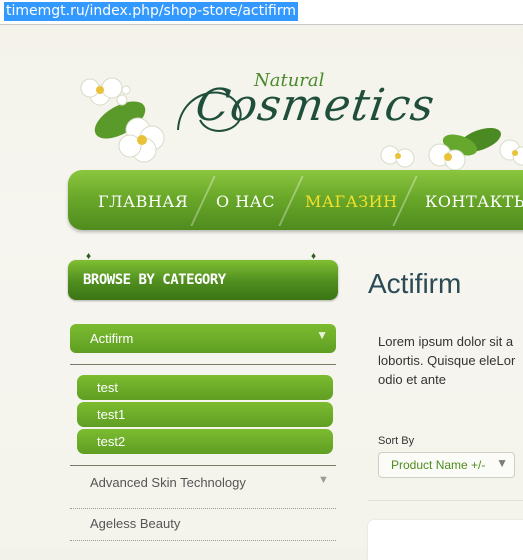 This screenshot has width=523, height=560. What do you see at coordinates (112, 338) in the screenshot?
I see `category-label: Actifirm` at bounding box center [112, 338].